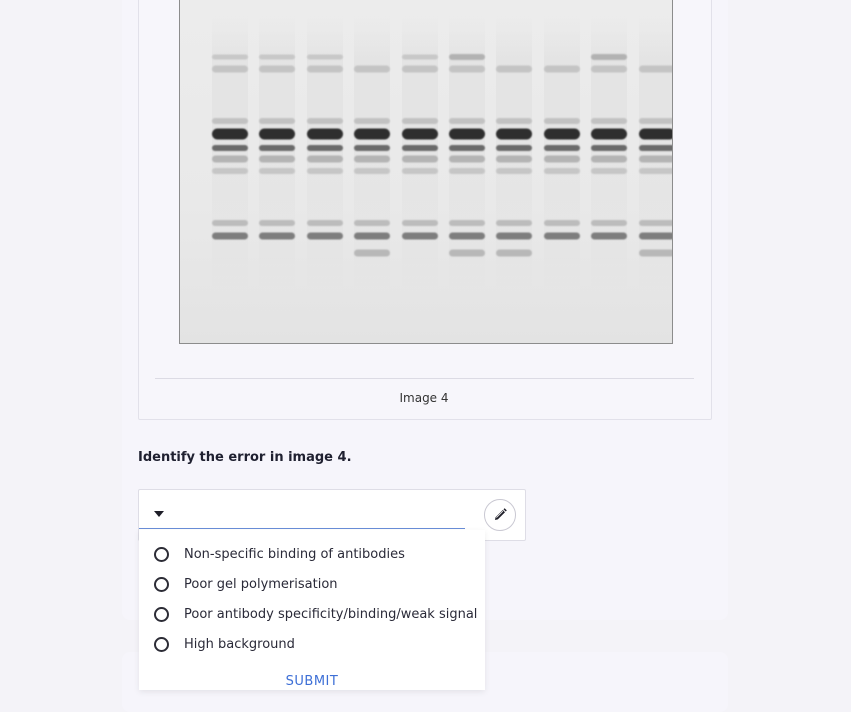  I want to click on option-poor-gel-polymerisation: Poor gel polymerisation, so click(246, 584).